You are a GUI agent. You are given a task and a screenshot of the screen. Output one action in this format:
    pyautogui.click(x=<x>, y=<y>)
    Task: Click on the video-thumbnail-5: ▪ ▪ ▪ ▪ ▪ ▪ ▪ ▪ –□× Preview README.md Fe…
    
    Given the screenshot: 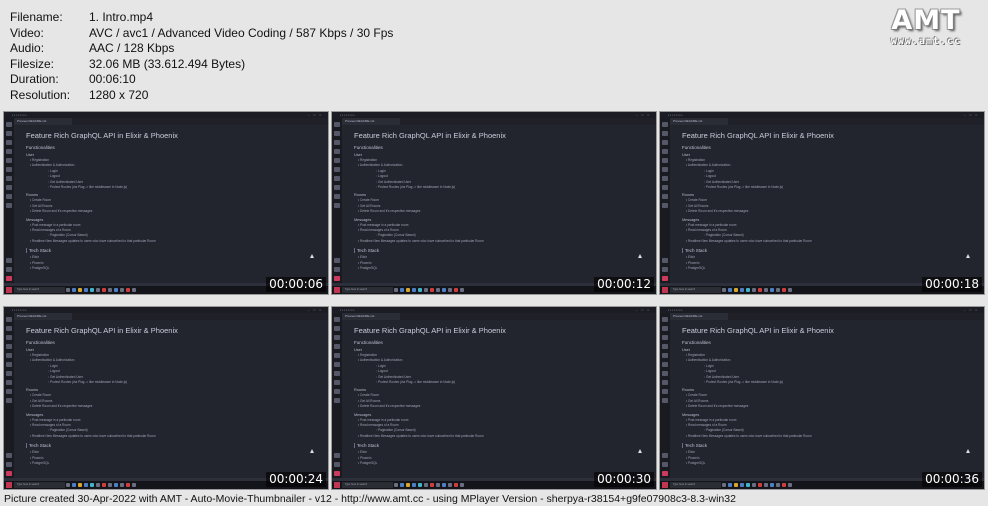 What is the action you would take?
    pyautogui.click(x=494, y=398)
    